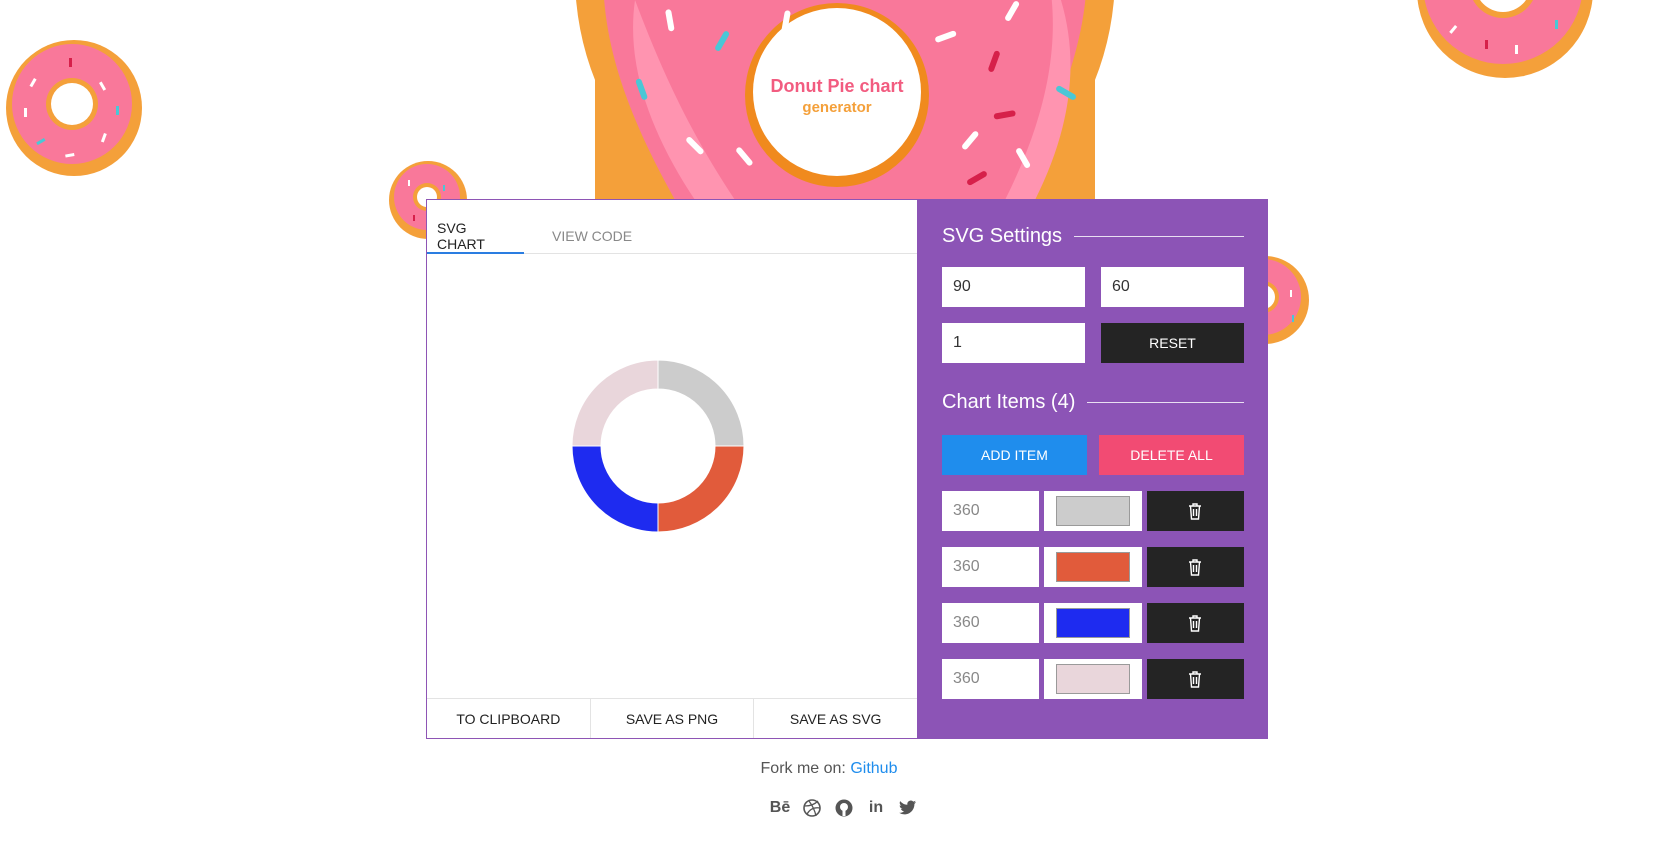 The height and width of the screenshot is (867, 1658). What do you see at coordinates (836, 86) in the screenshot?
I see `hero-title: Donut Pie chart` at bounding box center [836, 86].